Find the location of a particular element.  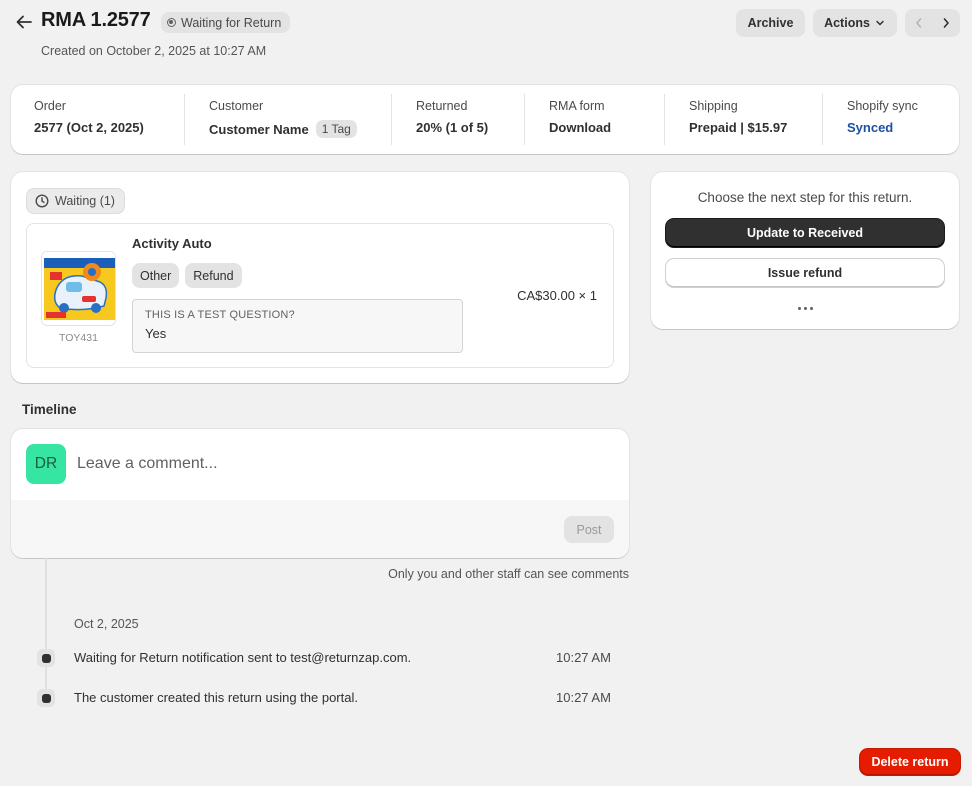

chevron-right-icon is located at coordinates (946, 23).